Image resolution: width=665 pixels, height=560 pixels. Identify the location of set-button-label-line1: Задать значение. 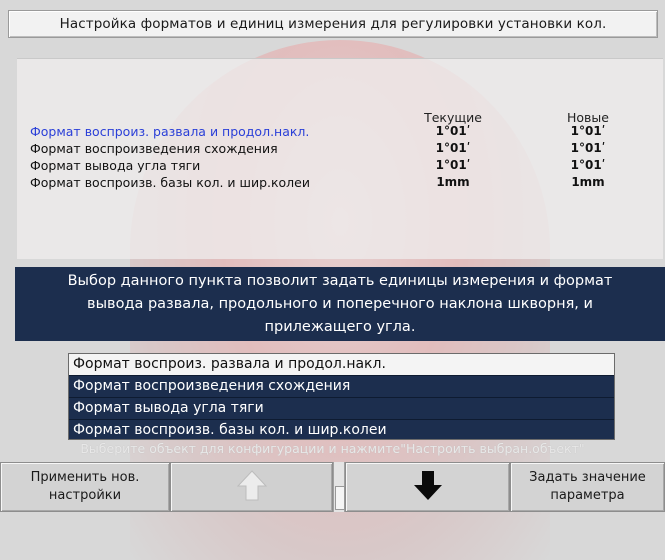
(587, 477).